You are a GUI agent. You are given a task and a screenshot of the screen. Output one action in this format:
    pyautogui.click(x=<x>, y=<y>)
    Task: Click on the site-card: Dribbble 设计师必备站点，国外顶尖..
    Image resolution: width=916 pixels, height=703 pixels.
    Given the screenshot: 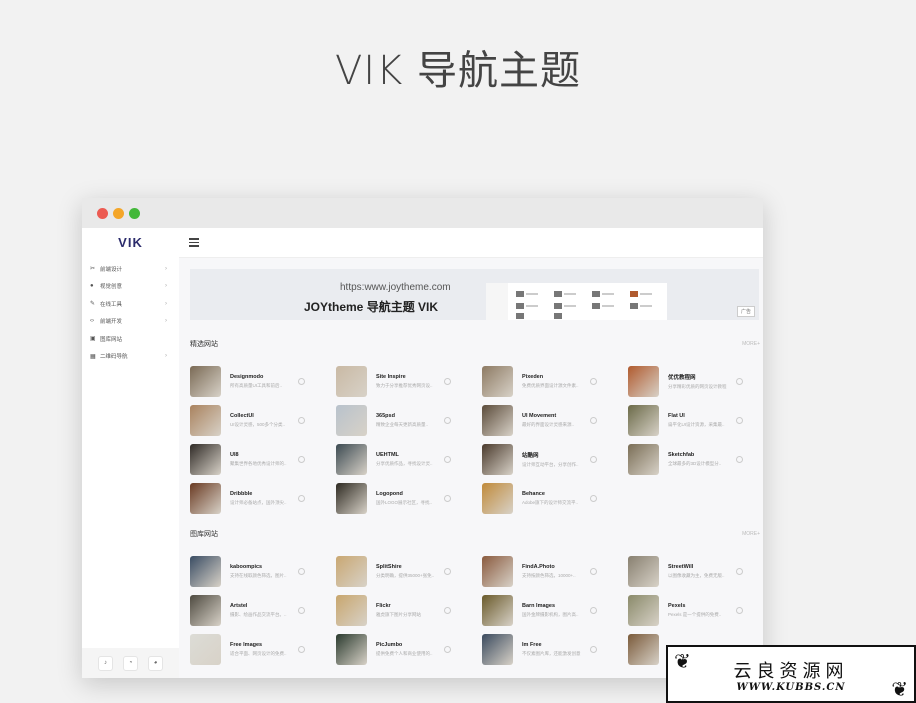 What is the action you would take?
    pyautogui.click(x=263, y=498)
    